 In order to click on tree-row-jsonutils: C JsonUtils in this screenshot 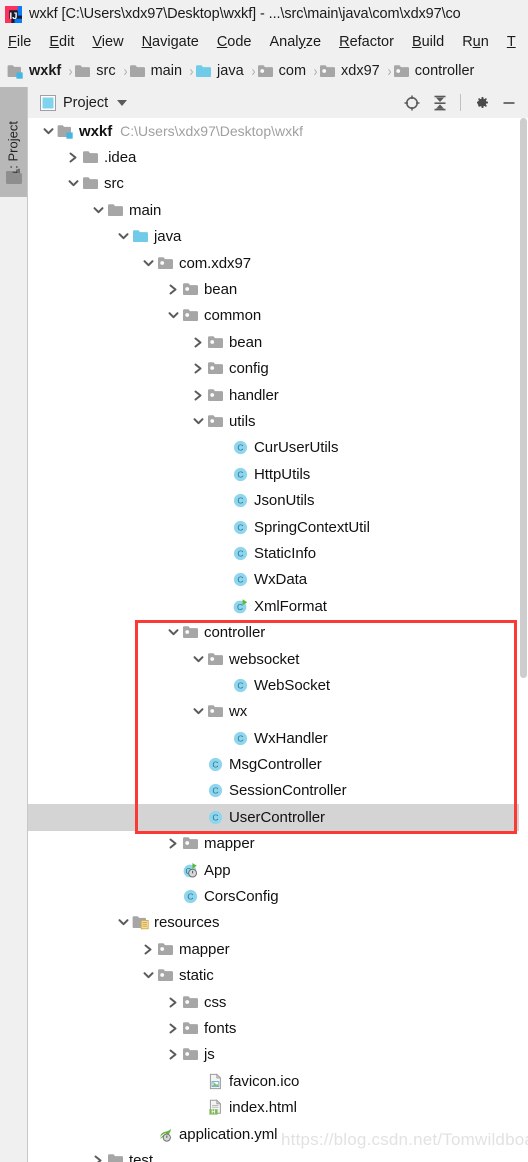, I will do `click(278, 500)`.